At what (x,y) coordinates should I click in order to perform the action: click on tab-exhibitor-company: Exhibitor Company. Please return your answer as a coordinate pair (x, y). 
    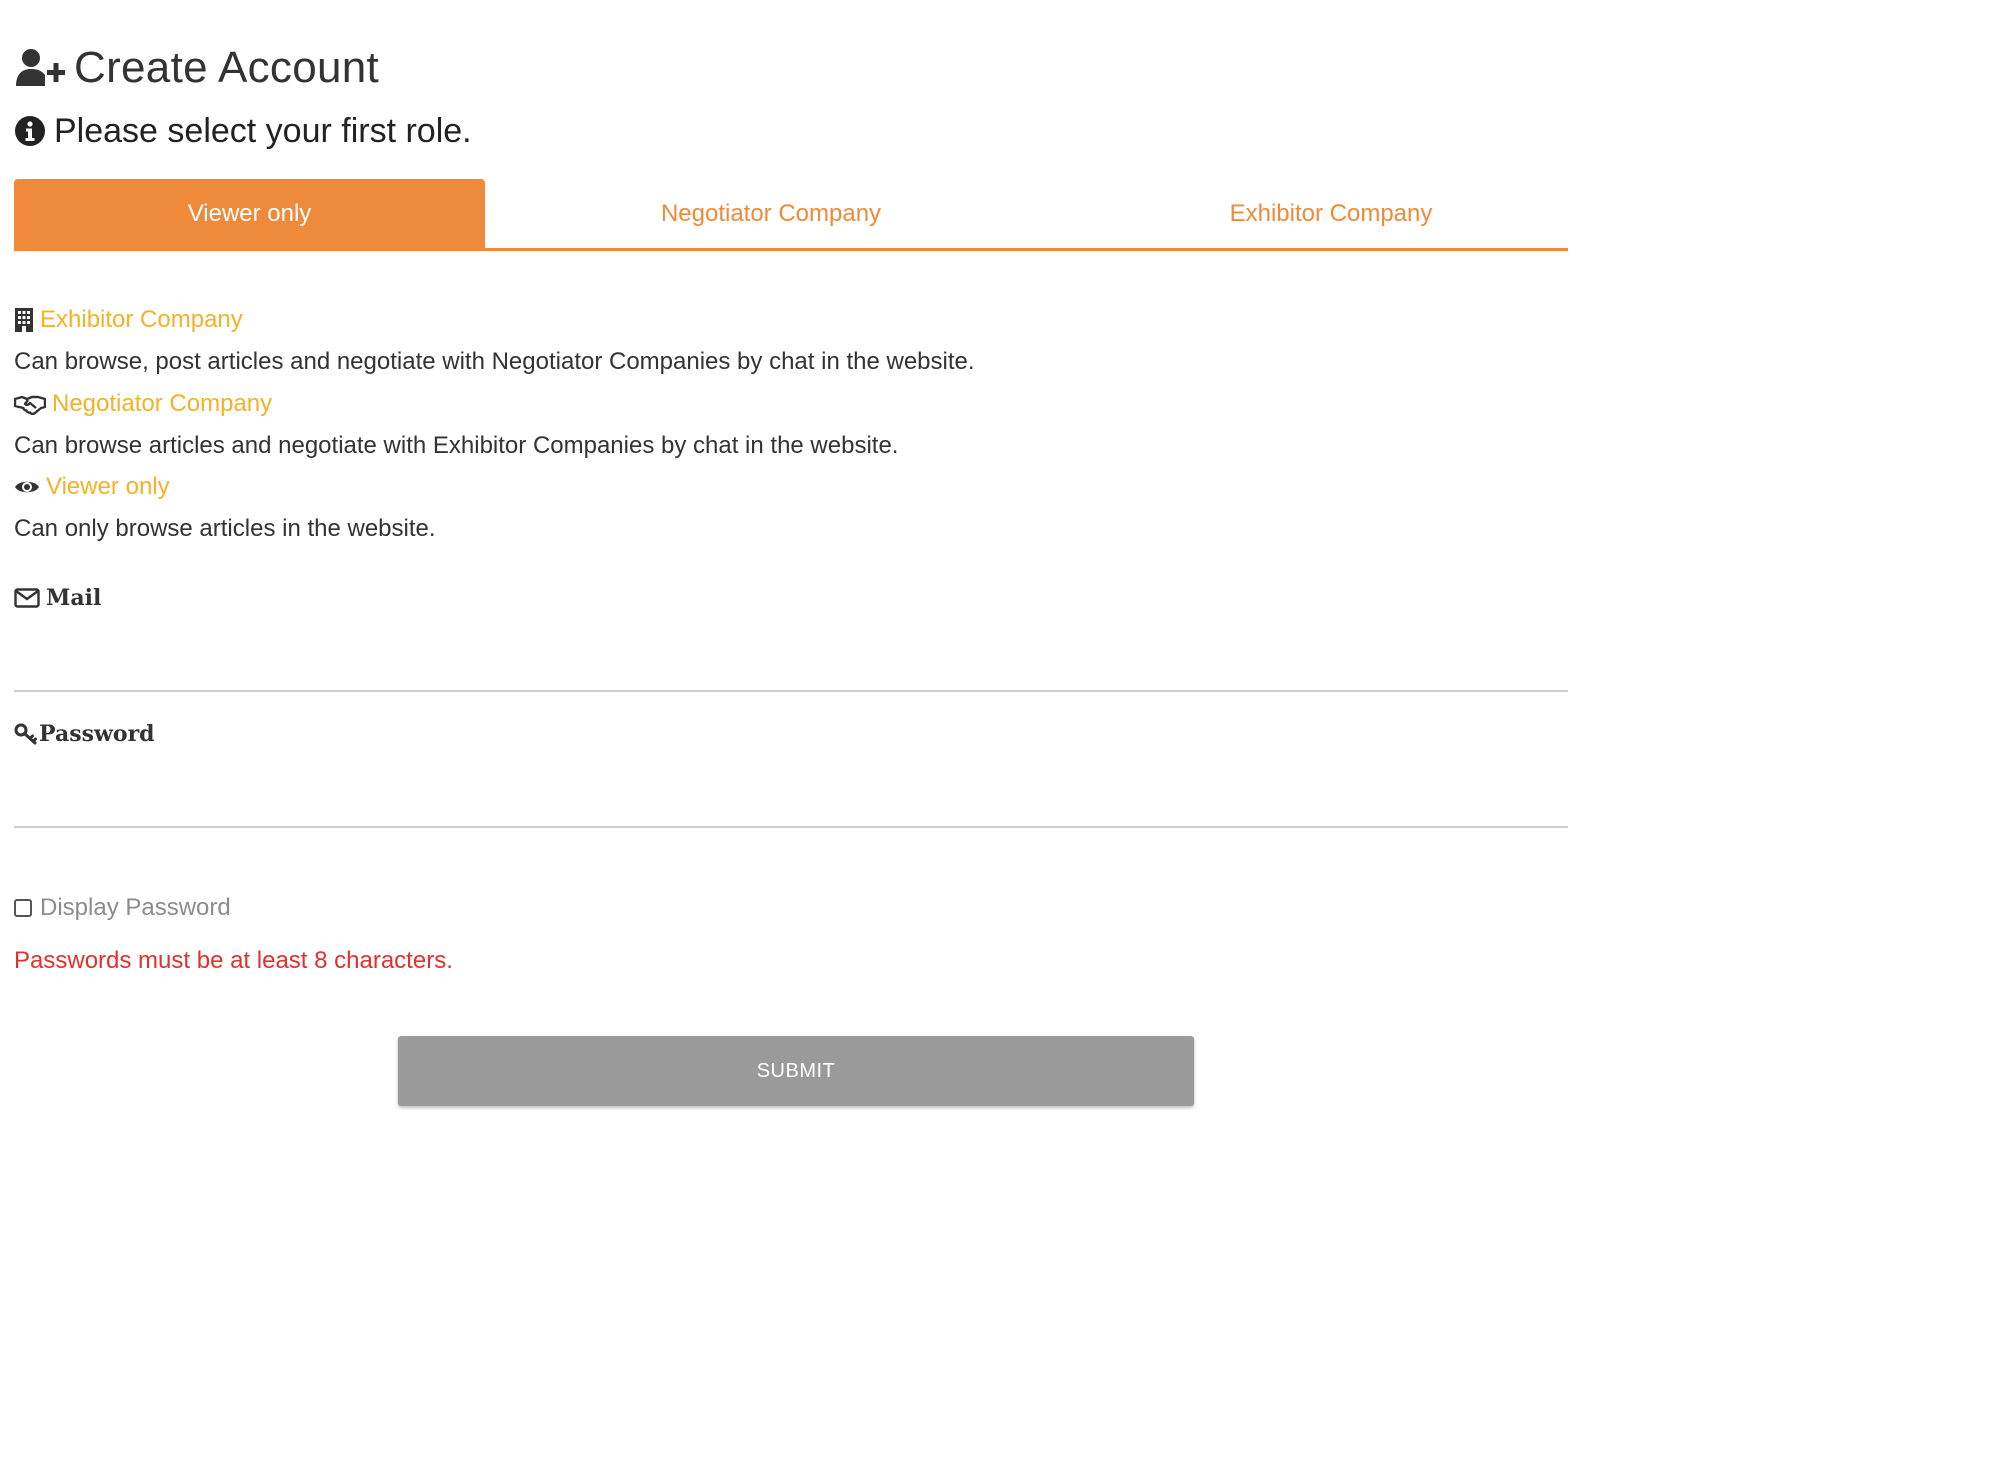
    Looking at the image, I should click on (1331, 213).